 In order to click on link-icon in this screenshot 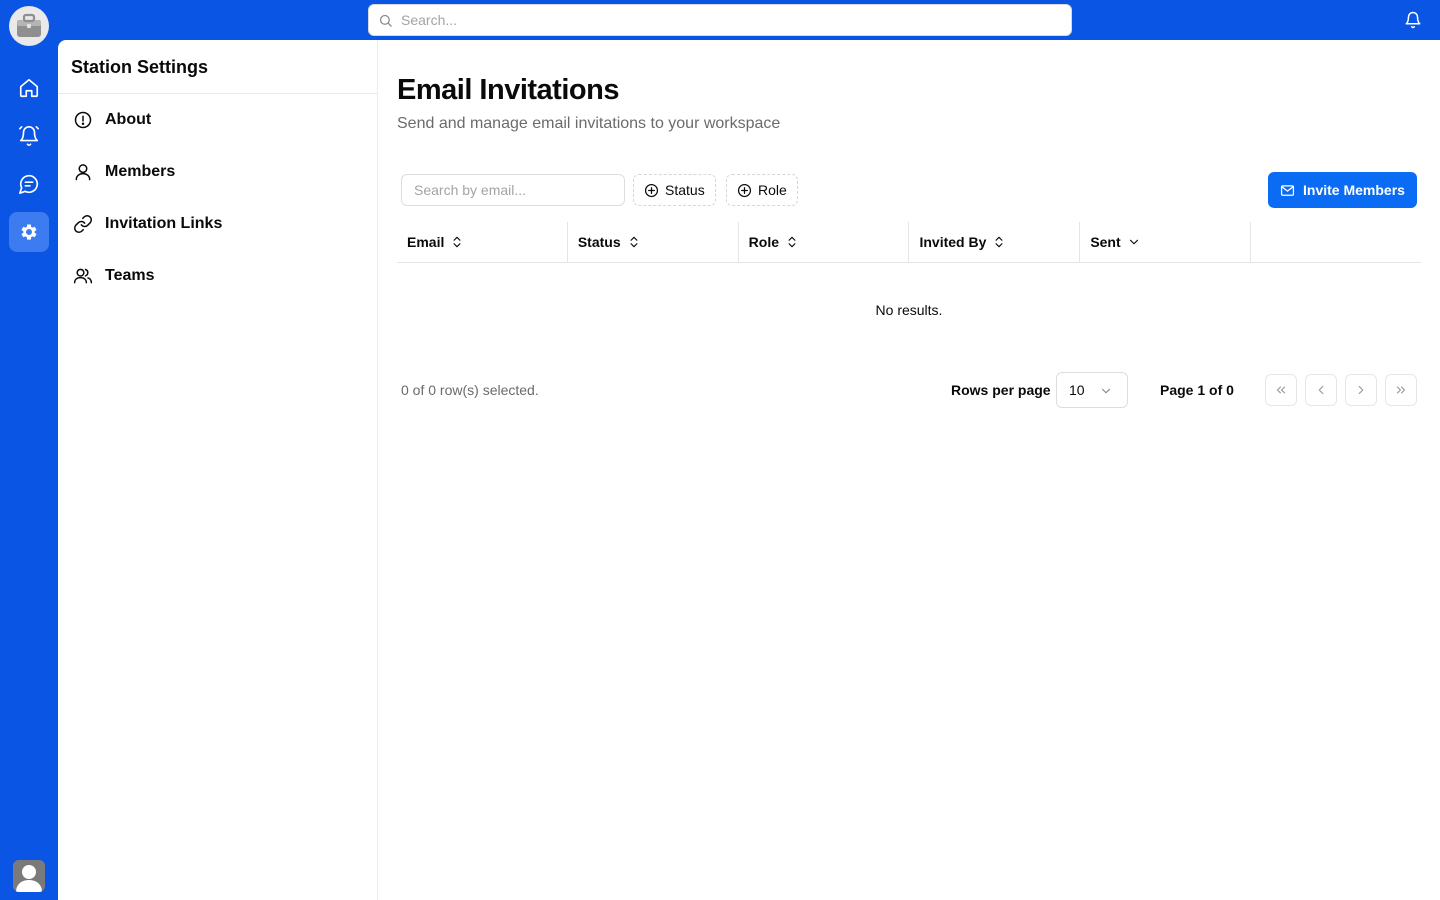, I will do `click(83, 224)`.